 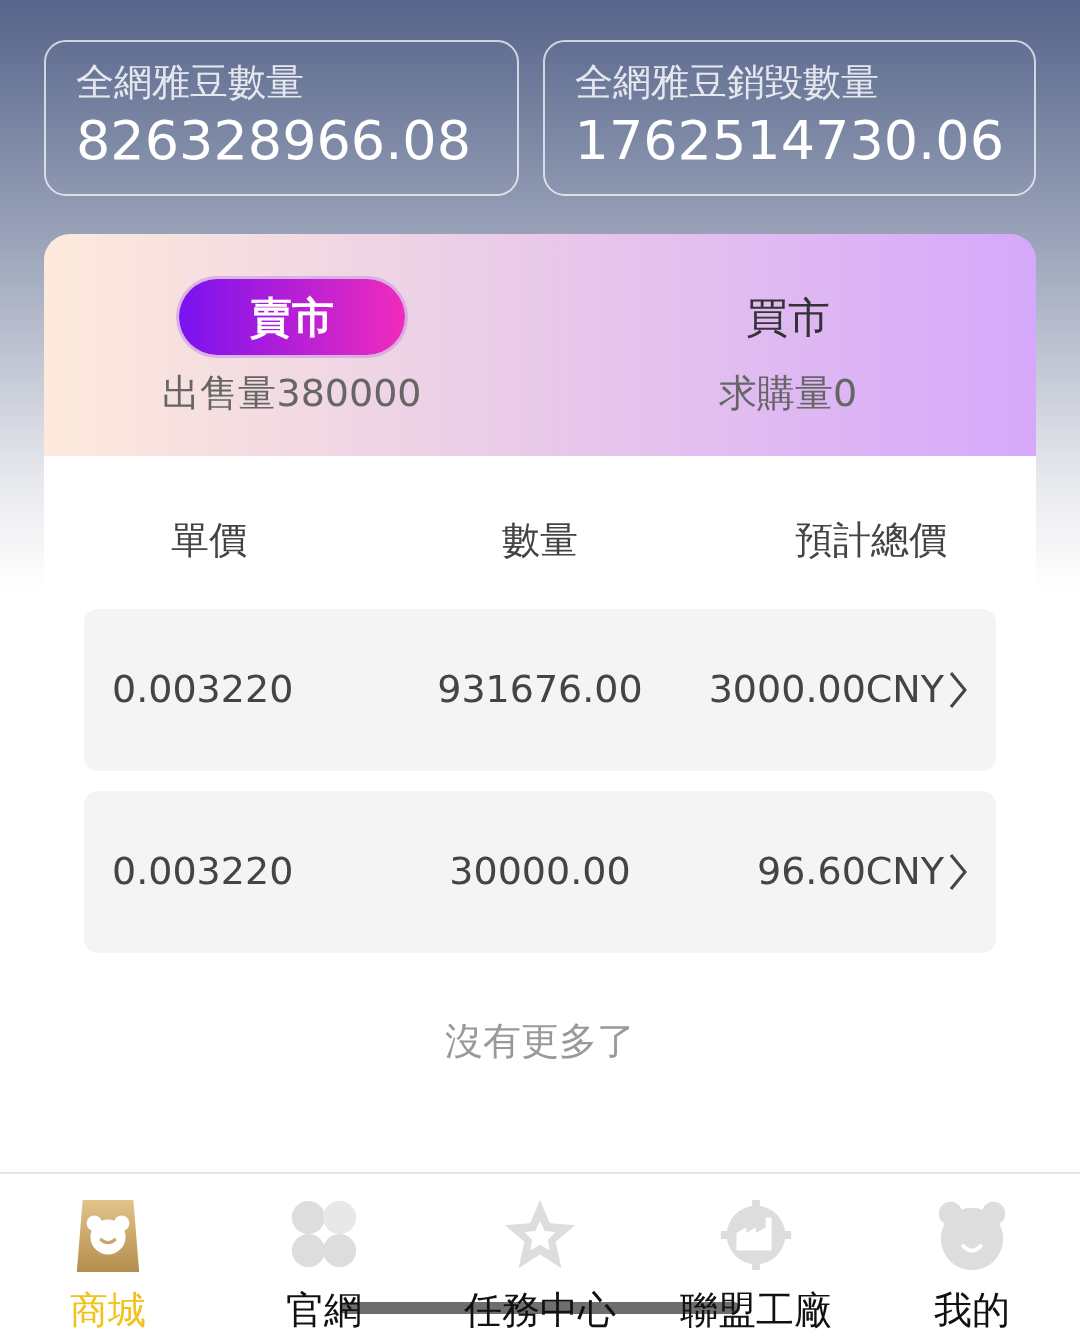 What do you see at coordinates (190, 83) in the screenshot?
I see `stat-label: 全網雅豆數量` at bounding box center [190, 83].